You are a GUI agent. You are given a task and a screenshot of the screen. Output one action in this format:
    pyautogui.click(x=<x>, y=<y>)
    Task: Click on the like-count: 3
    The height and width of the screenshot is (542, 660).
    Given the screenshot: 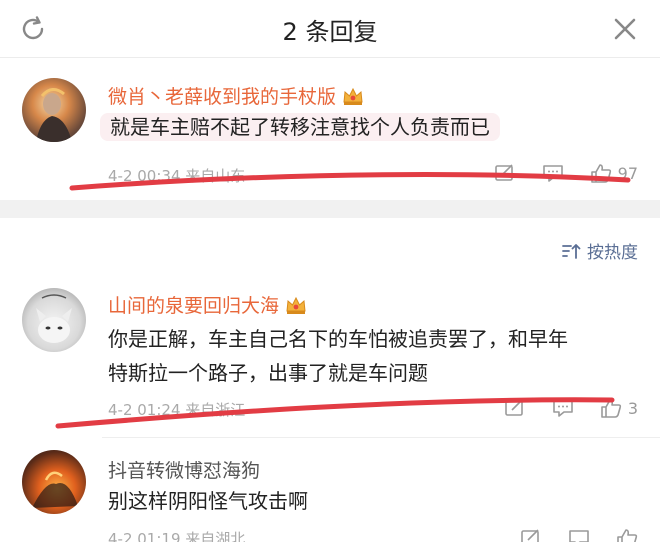 What is the action you would take?
    pyautogui.click(x=632, y=408)
    